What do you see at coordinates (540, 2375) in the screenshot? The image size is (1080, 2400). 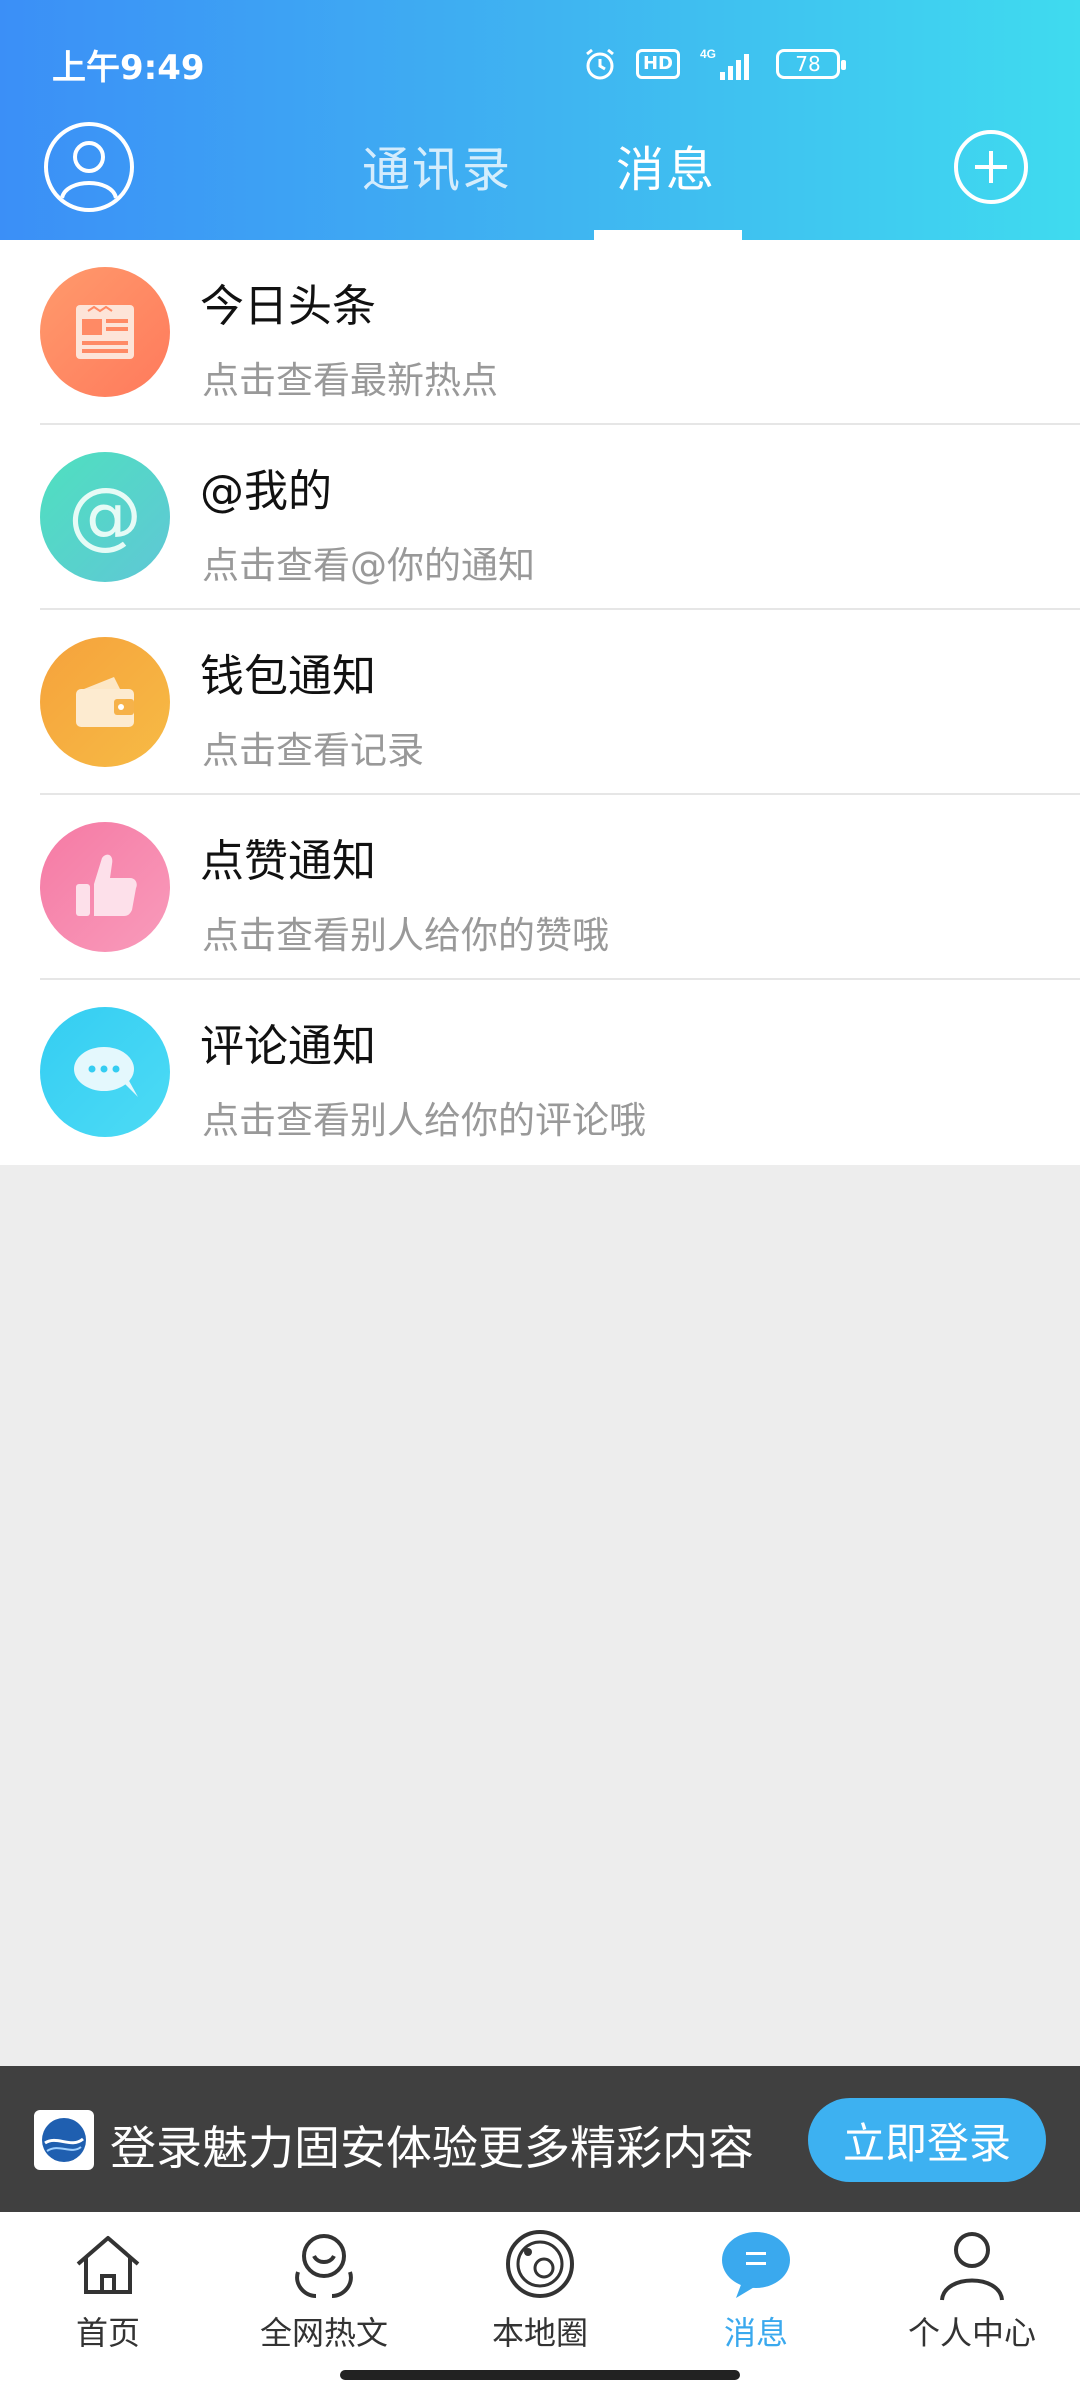 I see `home-indicator` at bounding box center [540, 2375].